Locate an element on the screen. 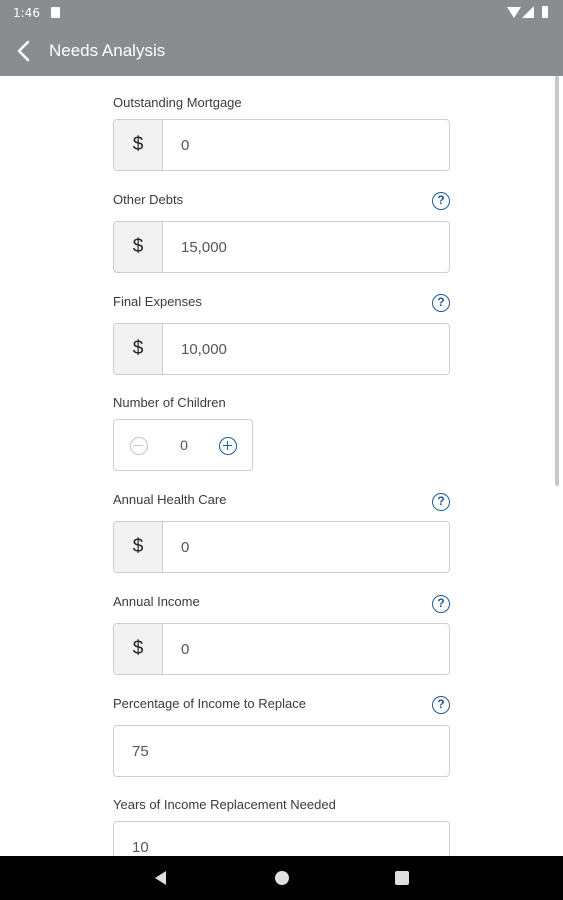  other-debts-input is located at coordinates (306, 247).